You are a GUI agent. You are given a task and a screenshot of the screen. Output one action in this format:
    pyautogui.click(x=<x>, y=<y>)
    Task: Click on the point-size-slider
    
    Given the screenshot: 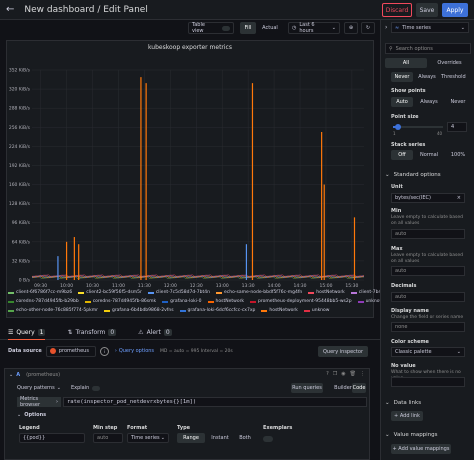 What is the action you would take?
    pyautogui.click(x=418, y=127)
    